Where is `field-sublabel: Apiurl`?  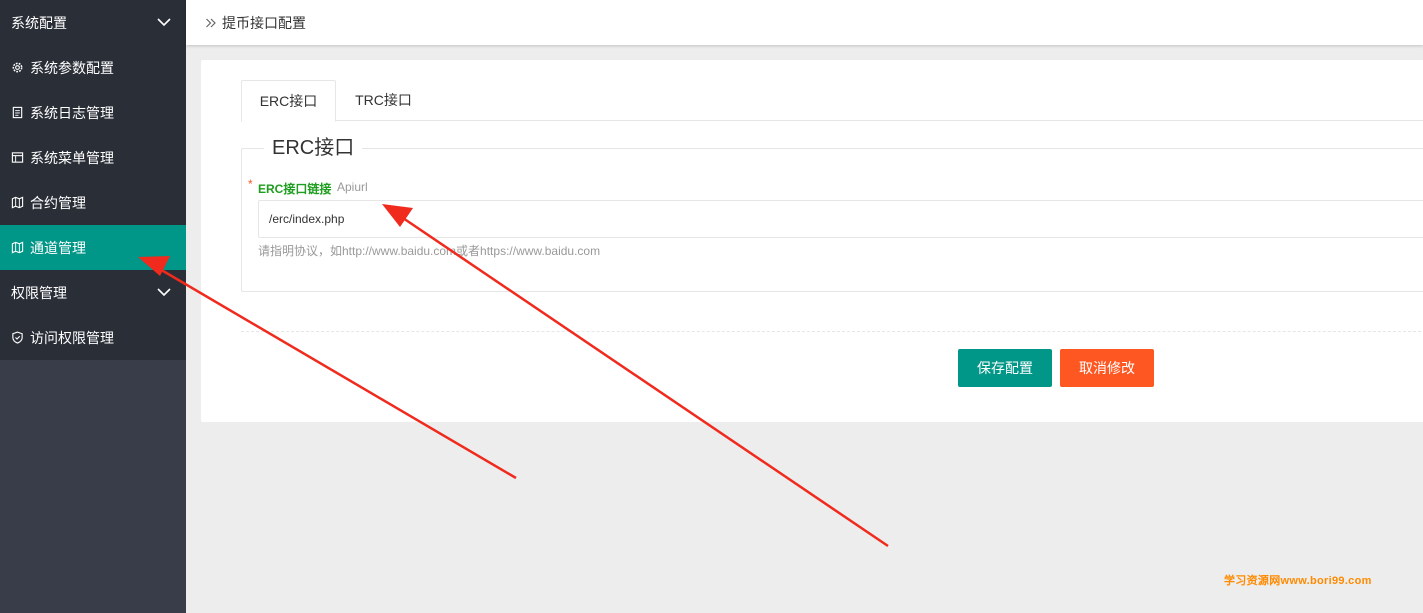 field-sublabel: Apiurl is located at coordinates (352, 187).